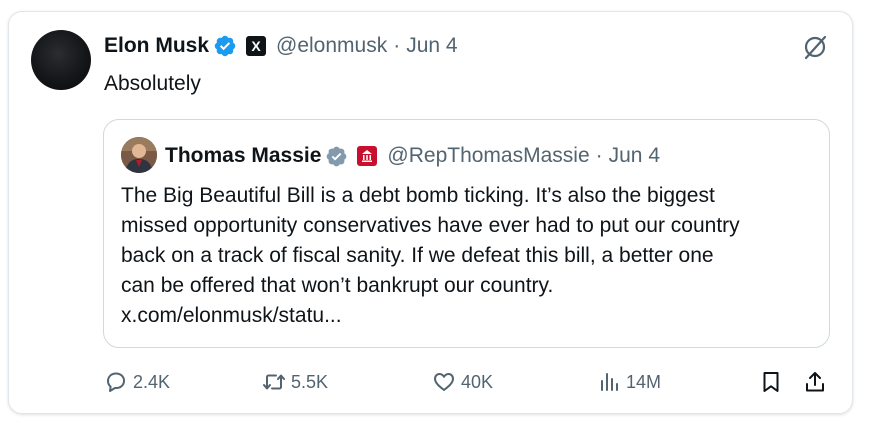 Image resolution: width=871 pixels, height=423 pixels. What do you see at coordinates (336, 156) in the screenshot?
I see `government-verified-badge-icon` at bounding box center [336, 156].